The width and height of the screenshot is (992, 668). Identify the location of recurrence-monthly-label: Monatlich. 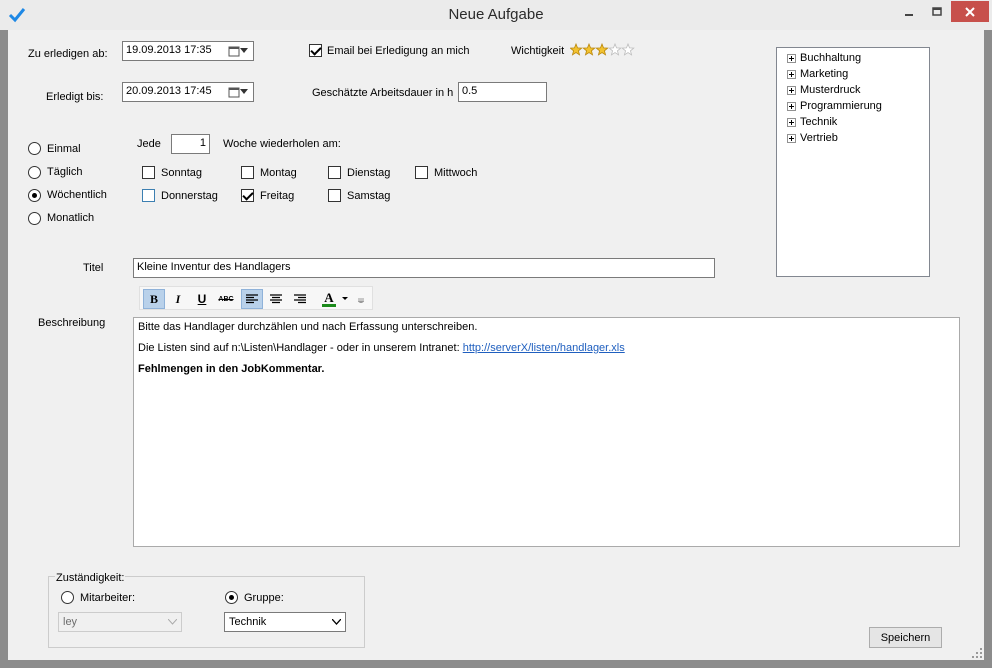
(71, 218).